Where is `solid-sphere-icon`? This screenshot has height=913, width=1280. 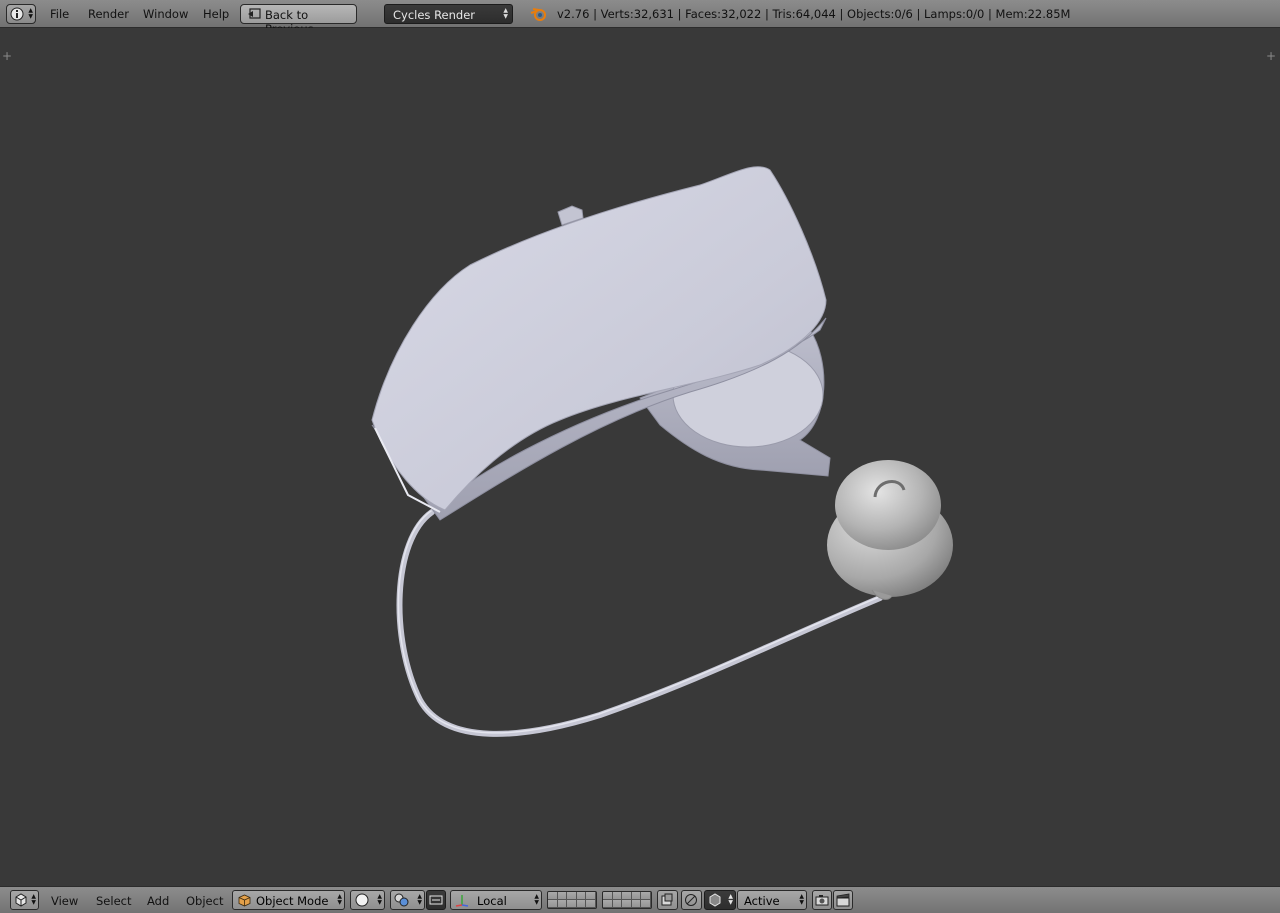
solid-sphere-icon is located at coordinates (362, 900).